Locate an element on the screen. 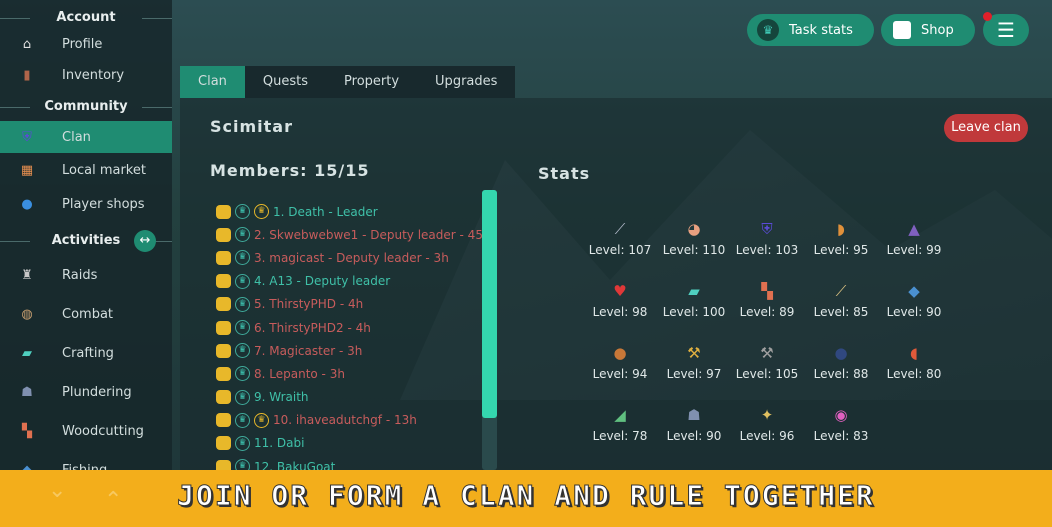  stat-level: Level: 83 is located at coordinates (841, 436).